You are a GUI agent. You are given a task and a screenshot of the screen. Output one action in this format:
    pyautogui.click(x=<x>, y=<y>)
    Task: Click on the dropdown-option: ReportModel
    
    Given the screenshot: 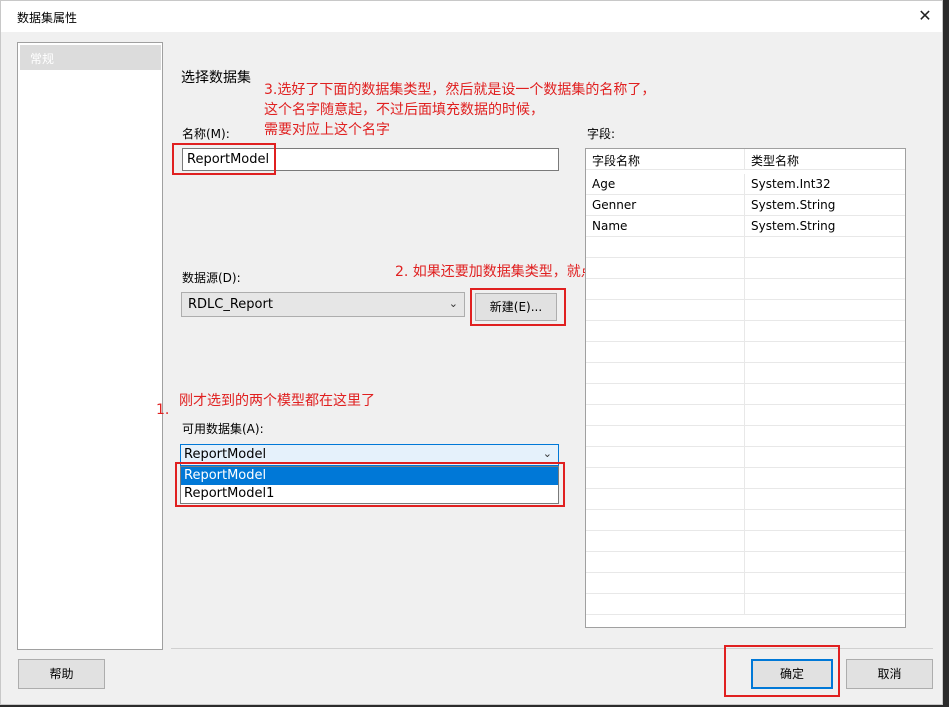 What is the action you would take?
    pyautogui.click(x=369, y=476)
    